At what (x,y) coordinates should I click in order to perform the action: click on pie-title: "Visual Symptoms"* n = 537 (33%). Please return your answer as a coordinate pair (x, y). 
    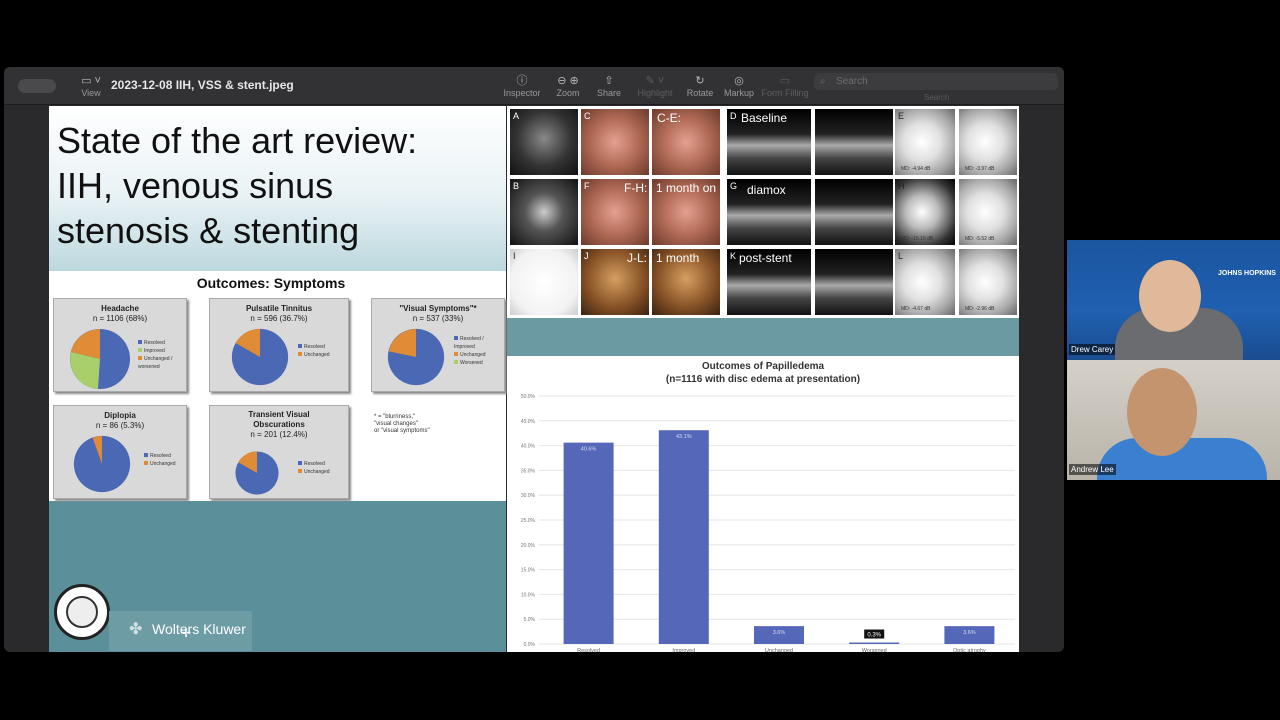
    Looking at the image, I should click on (438, 314).